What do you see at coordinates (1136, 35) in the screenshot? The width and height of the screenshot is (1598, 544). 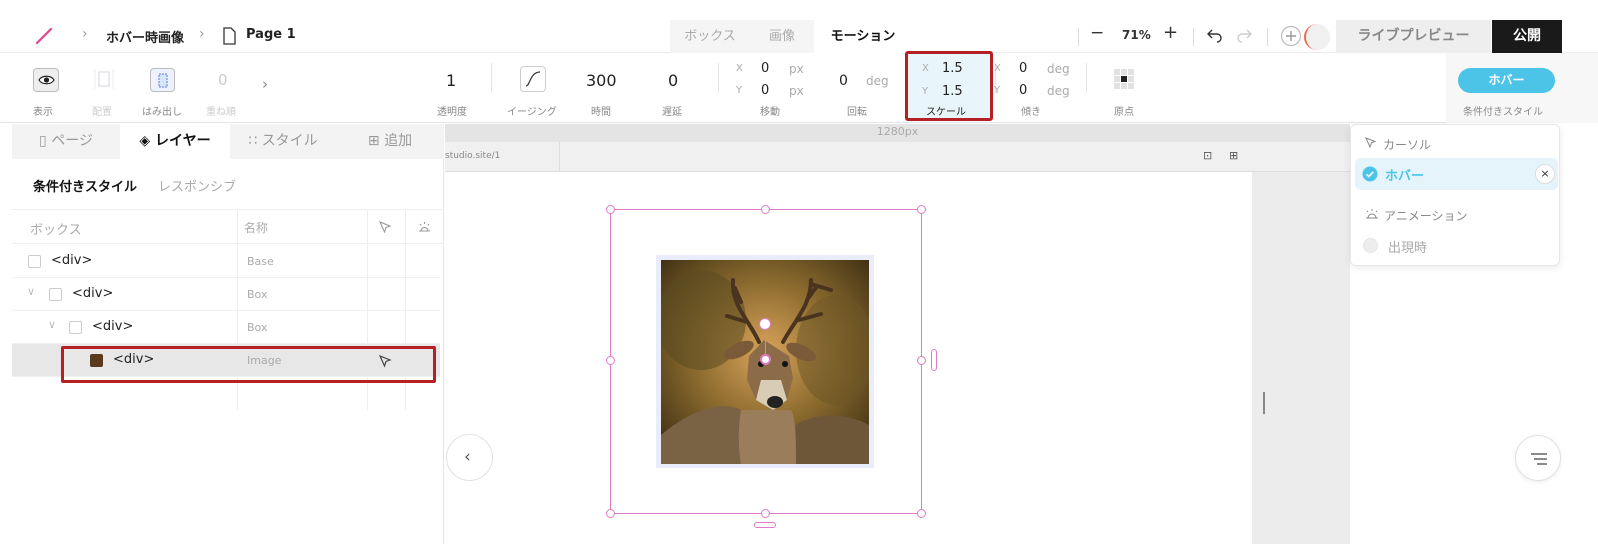 I see `zoom-level: 71%` at bounding box center [1136, 35].